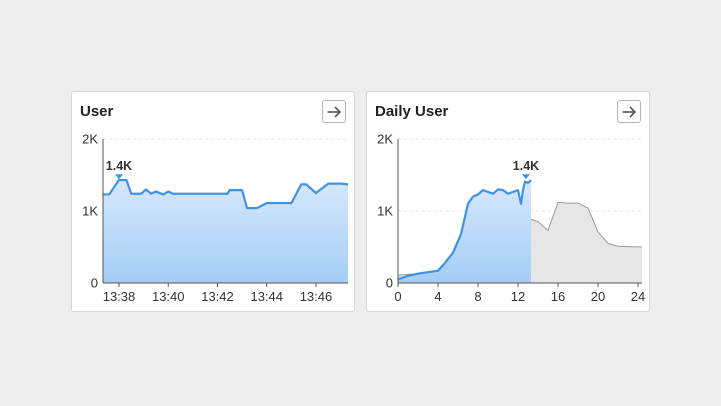 The height and width of the screenshot is (406, 721). I want to click on x-tick-label: 13:38, so click(119, 296).